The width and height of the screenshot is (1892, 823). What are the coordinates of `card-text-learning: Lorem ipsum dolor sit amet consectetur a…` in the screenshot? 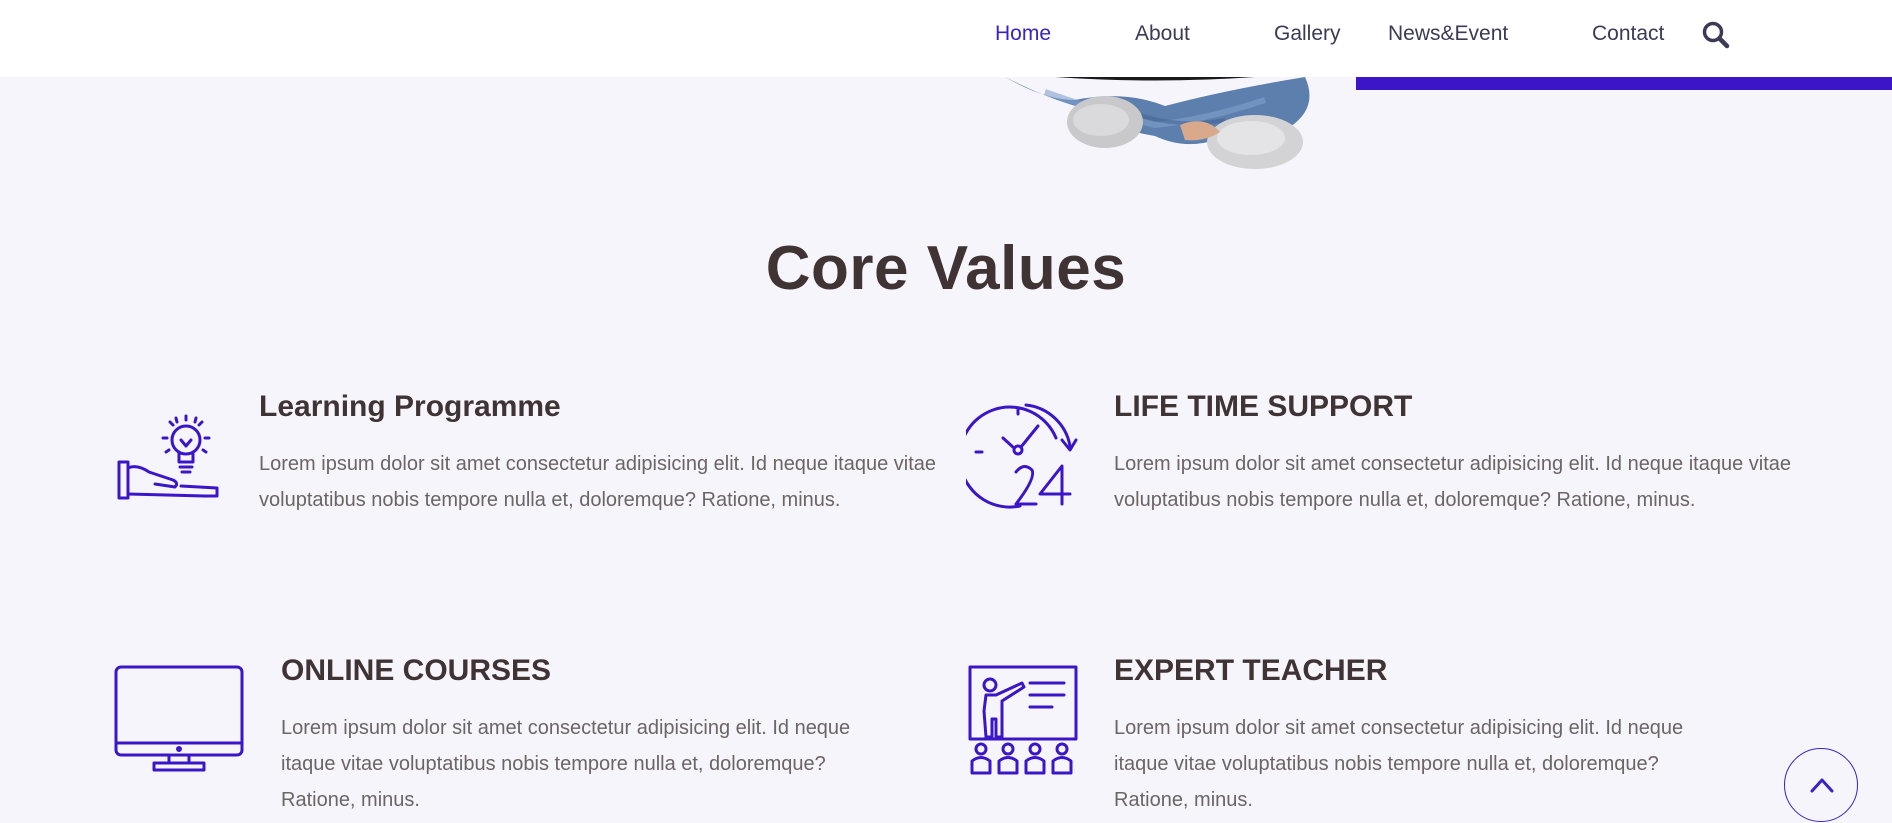 It's located at (598, 482).